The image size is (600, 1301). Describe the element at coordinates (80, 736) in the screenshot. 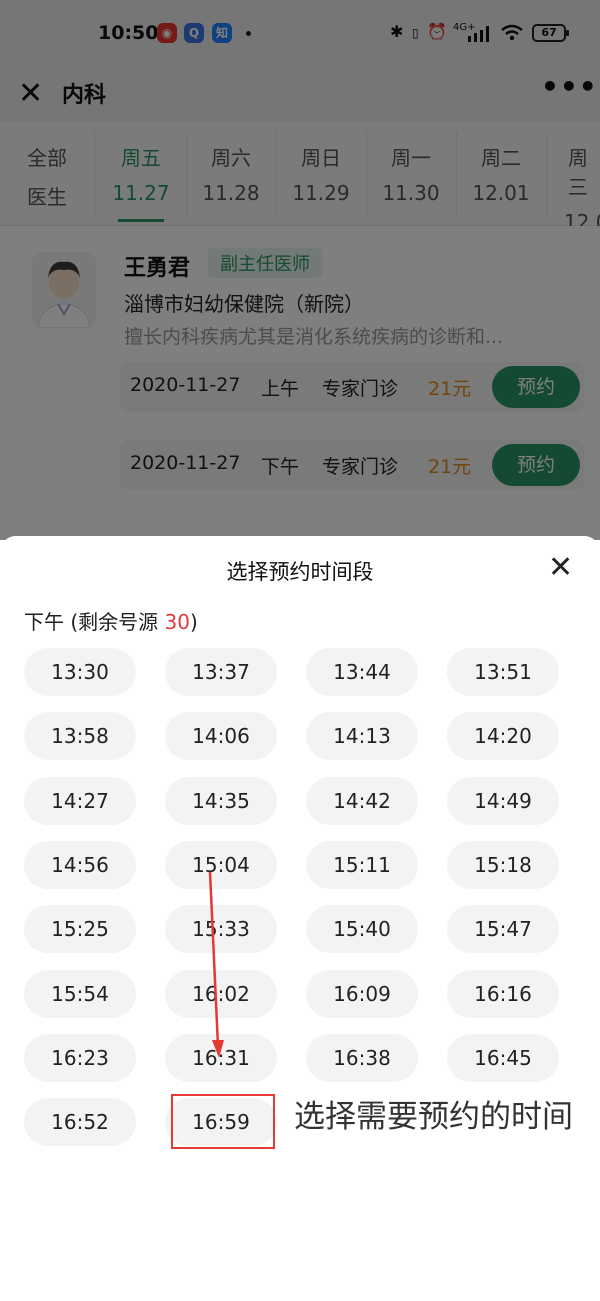

I see `time-slot-button: 13:58` at that location.